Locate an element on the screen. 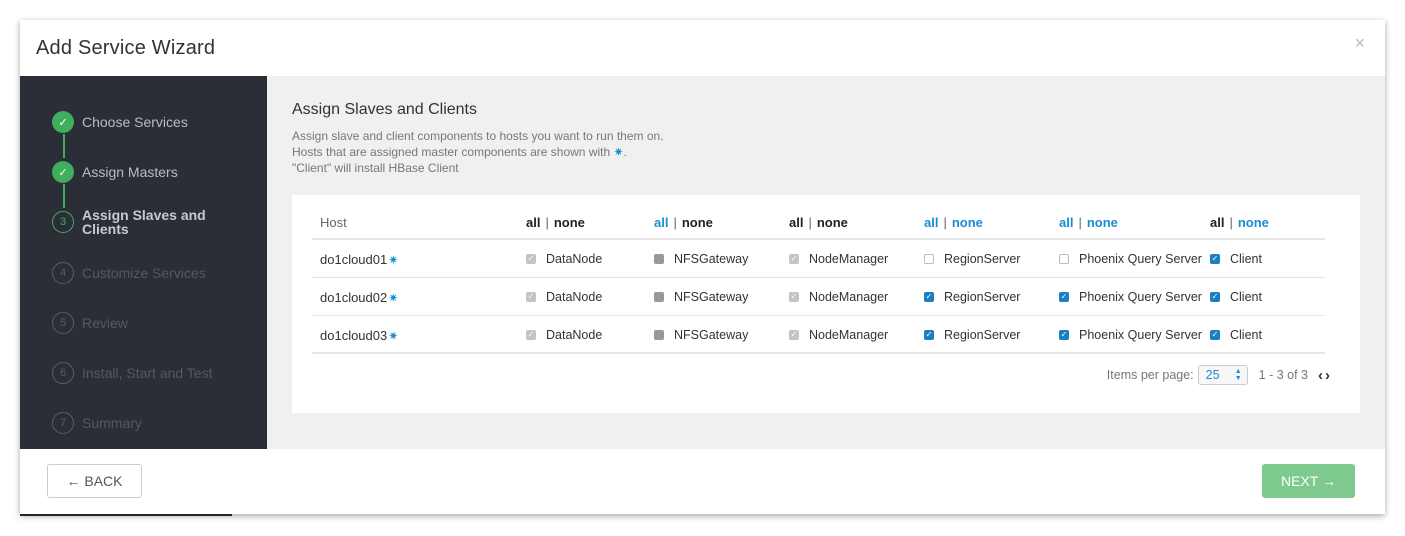  step-assign-masters: ✓ Assign Masters is located at coordinates (115, 172).